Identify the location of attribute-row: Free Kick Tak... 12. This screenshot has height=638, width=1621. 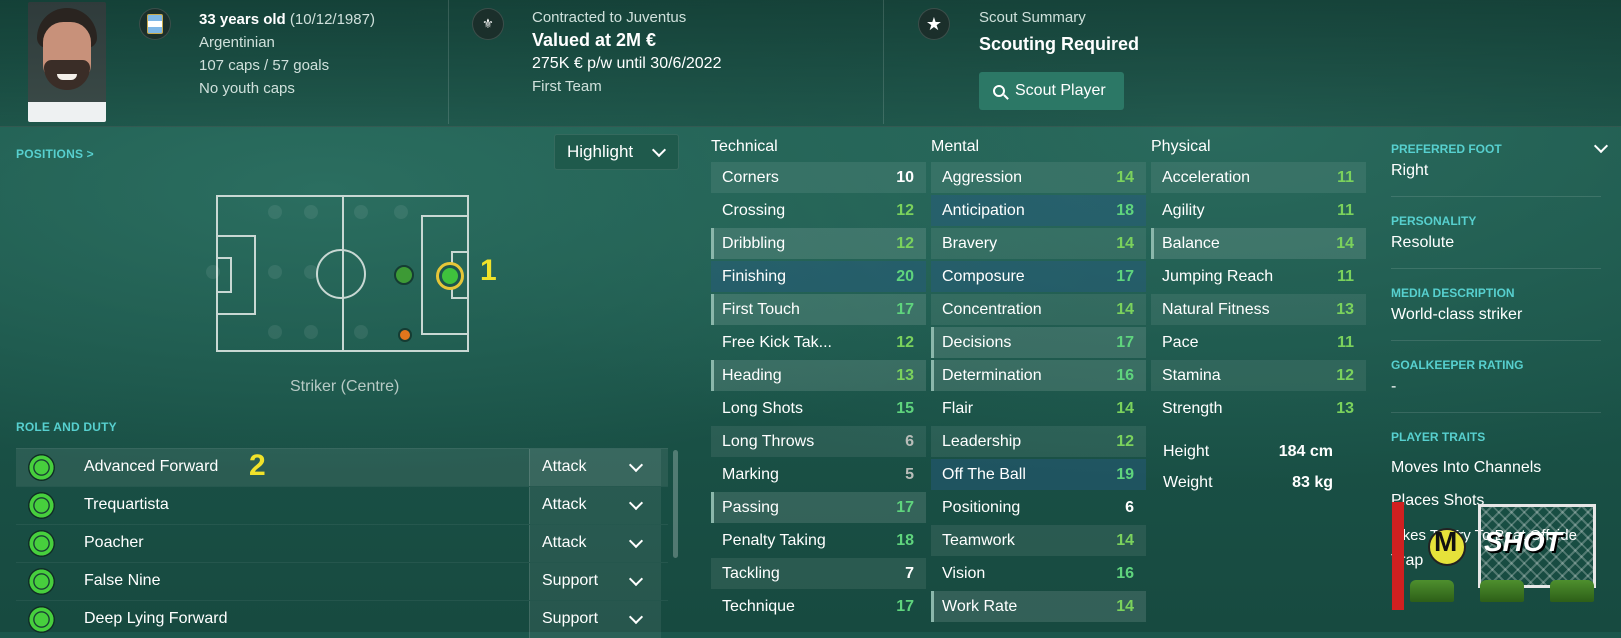
(818, 342).